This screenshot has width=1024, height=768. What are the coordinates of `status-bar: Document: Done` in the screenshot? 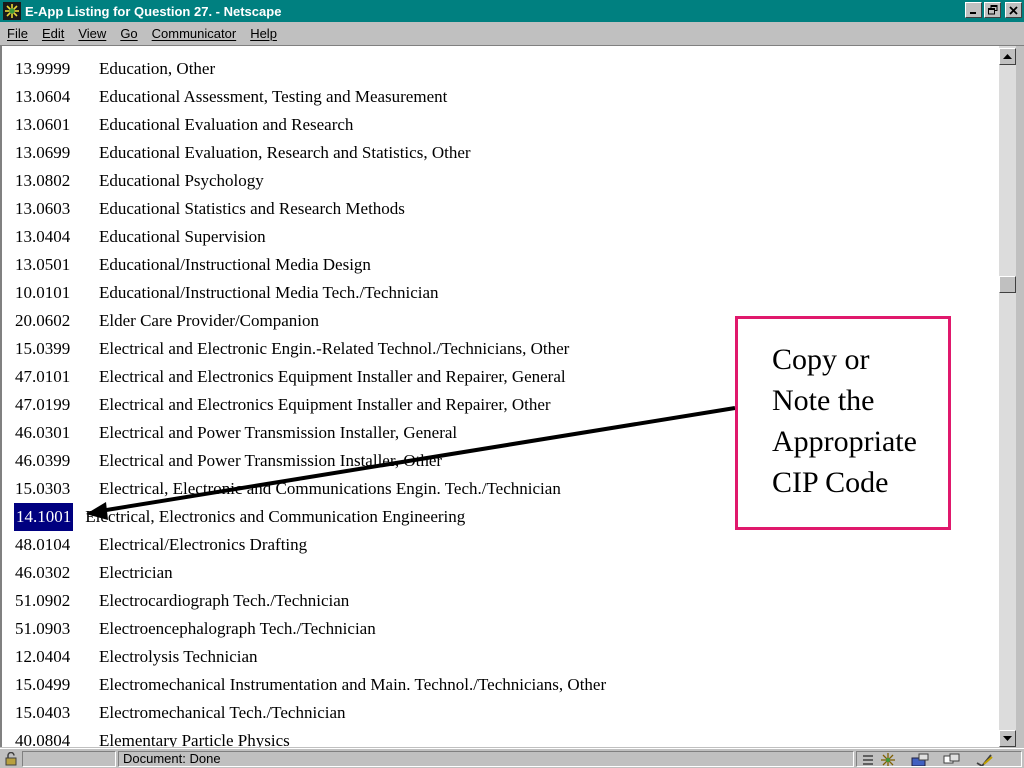 It's located at (512, 758).